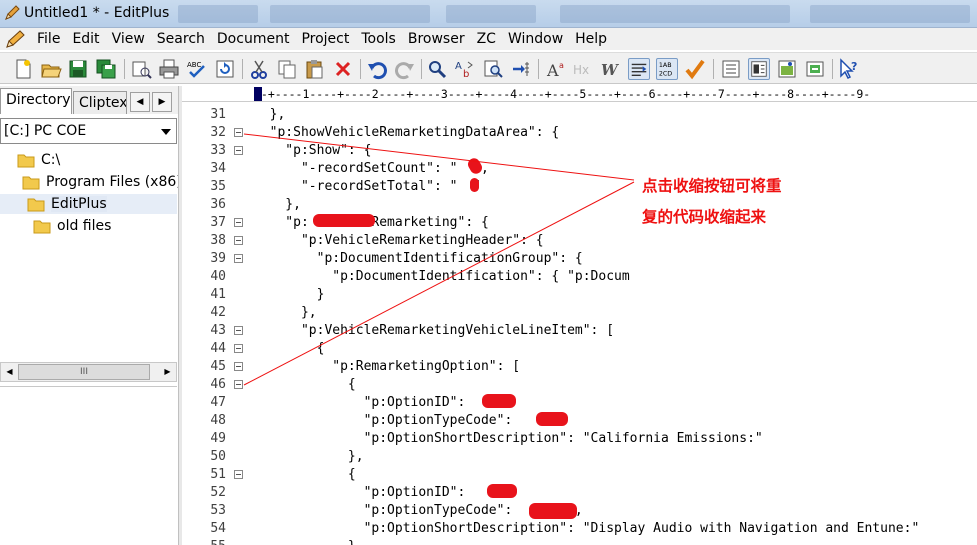  What do you see at coordinates (579, 205) in the screenshot?
I see `code-line: 36 },` at bounding box center [579, 205].